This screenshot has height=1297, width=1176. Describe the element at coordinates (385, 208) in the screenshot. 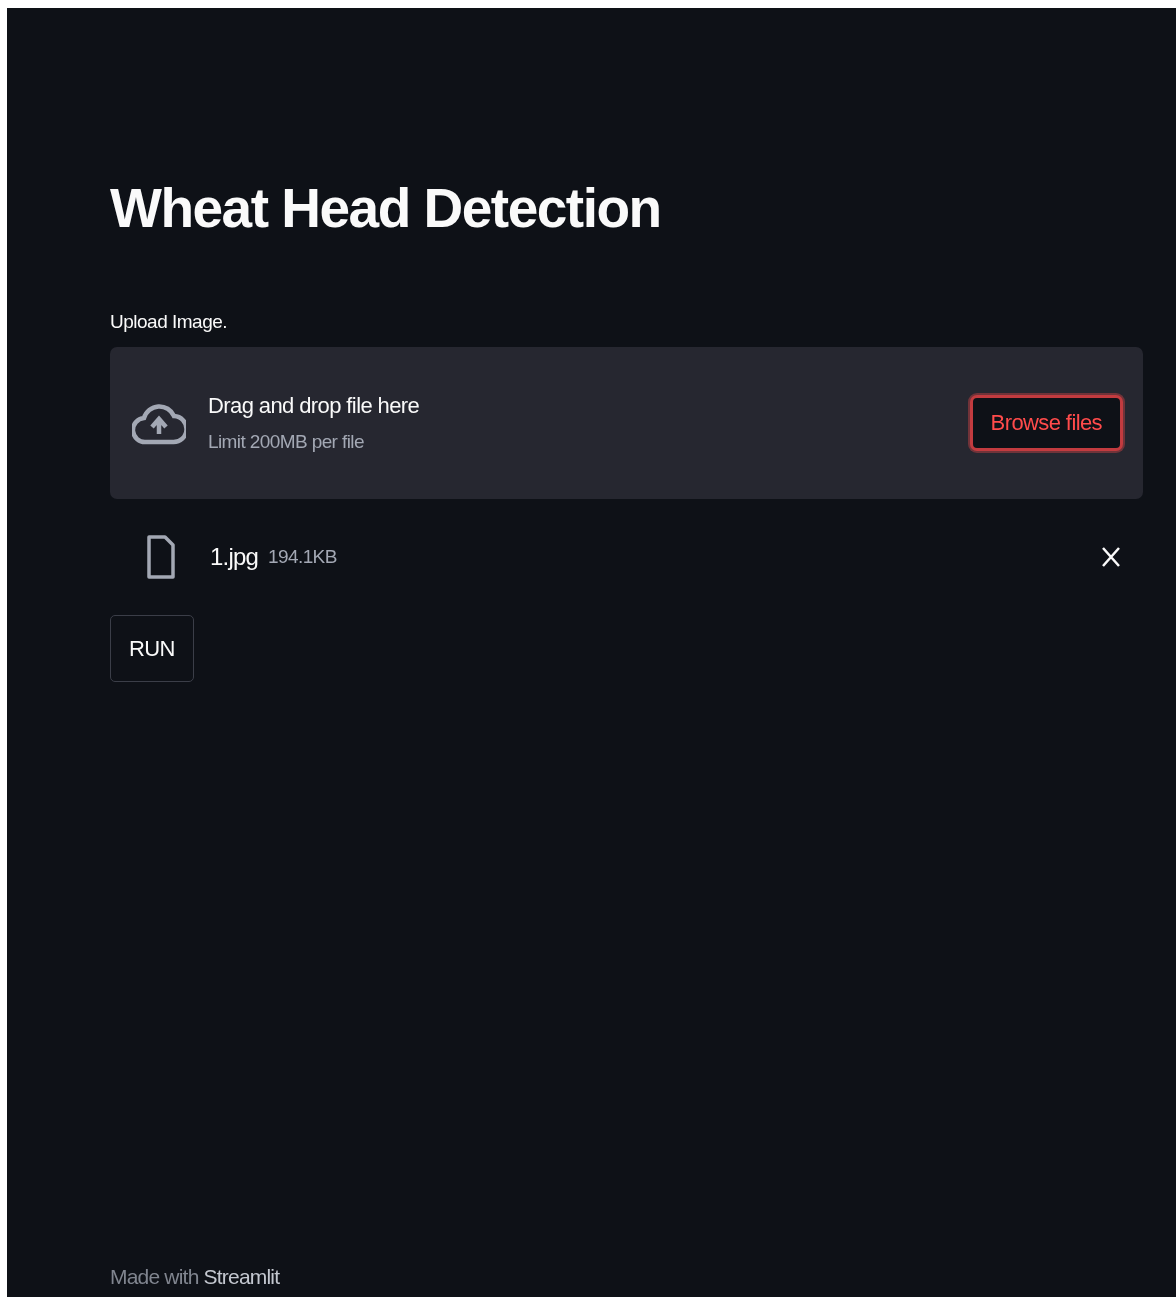

I see `page-title: Wheat Head Detection` at that location.